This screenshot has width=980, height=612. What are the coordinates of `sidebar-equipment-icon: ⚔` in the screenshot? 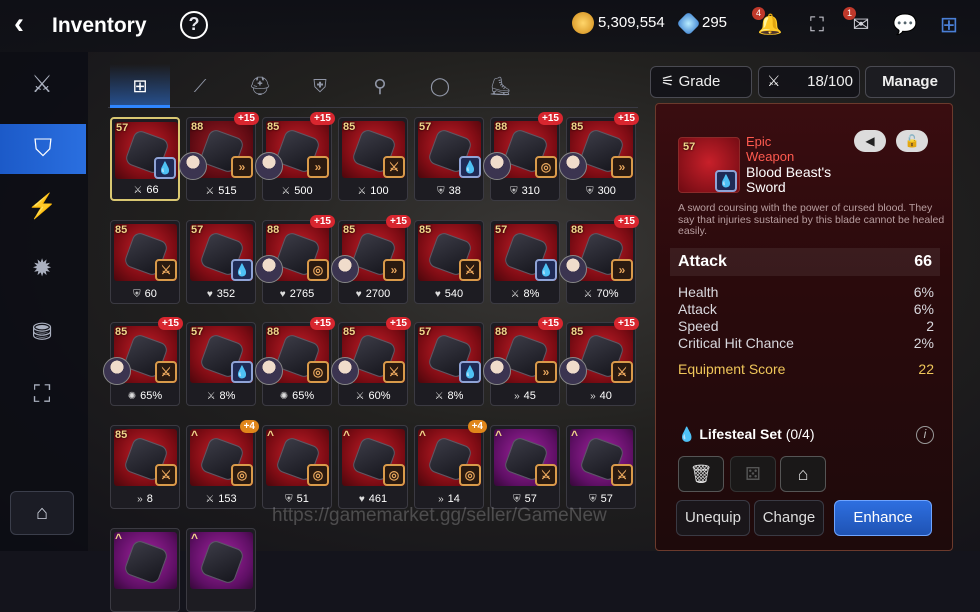 It's located at (42, 85).